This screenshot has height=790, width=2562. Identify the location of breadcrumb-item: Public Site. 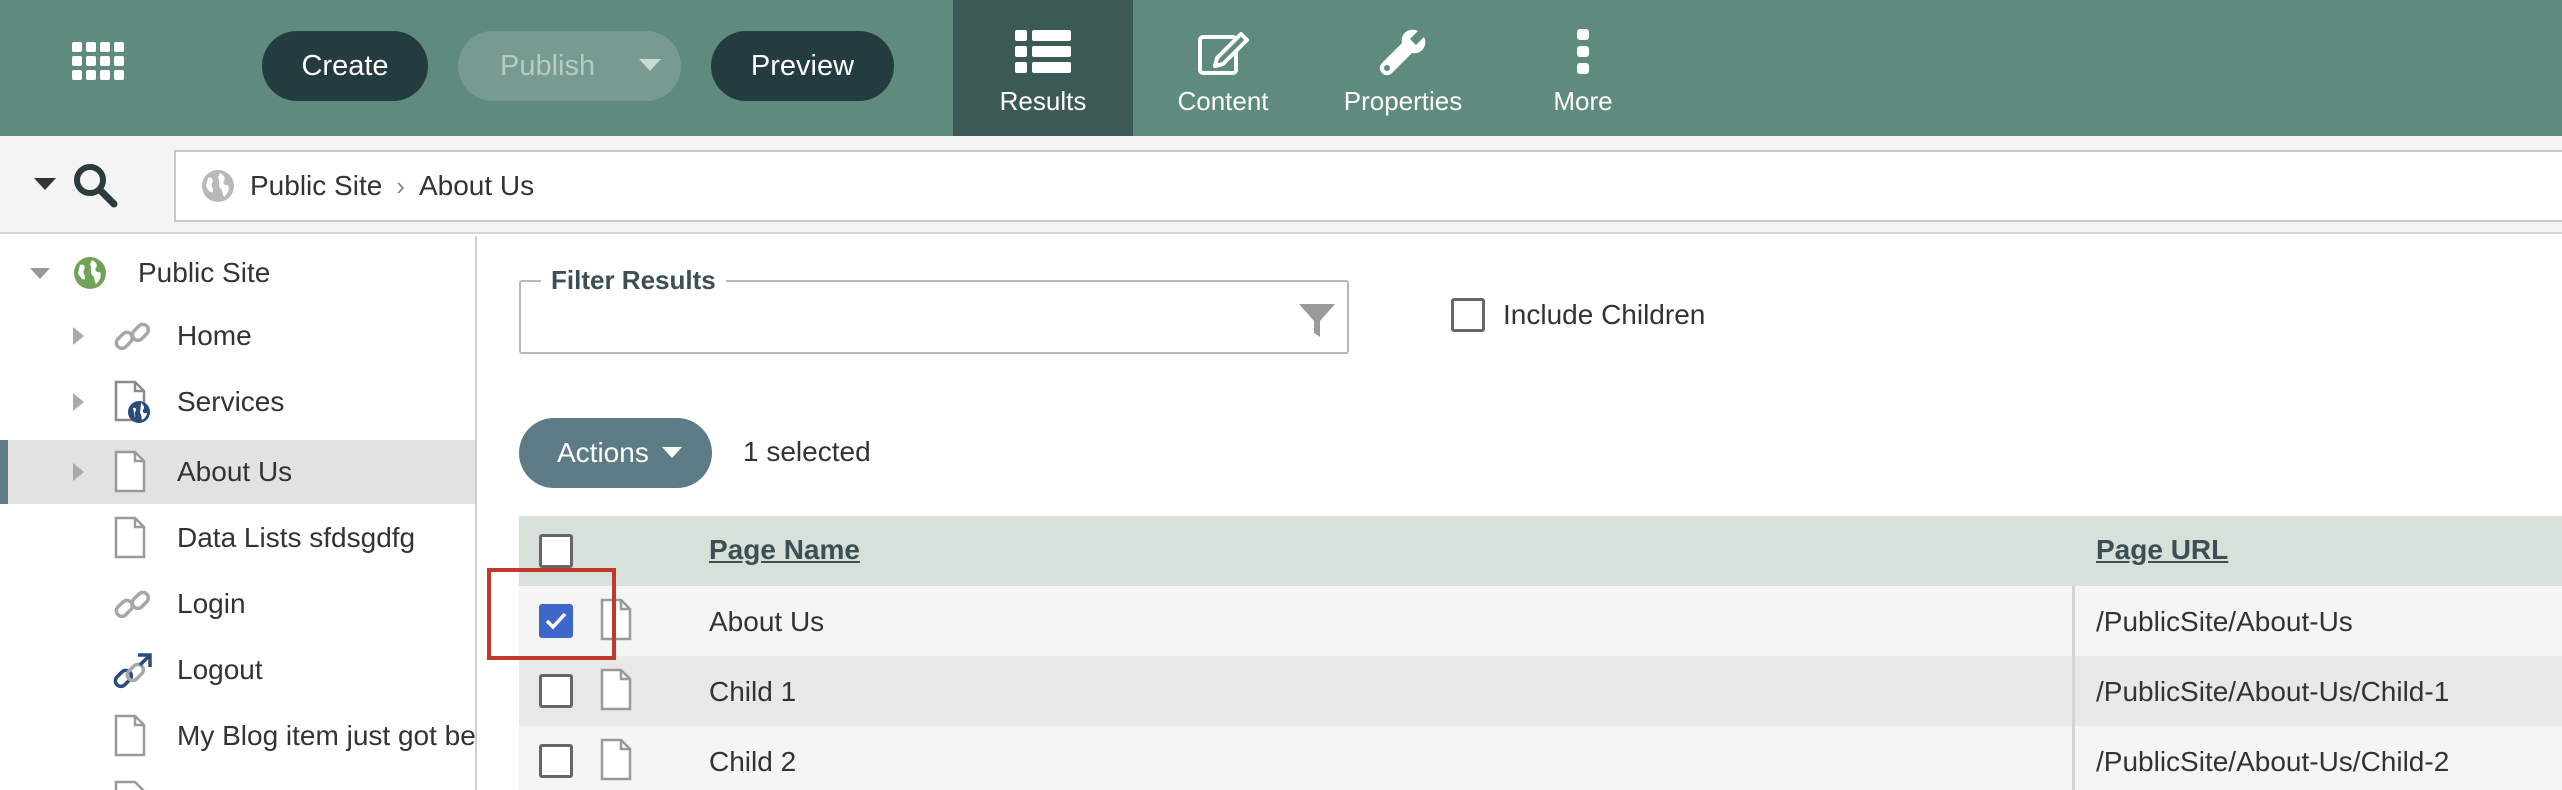
(316, 186).